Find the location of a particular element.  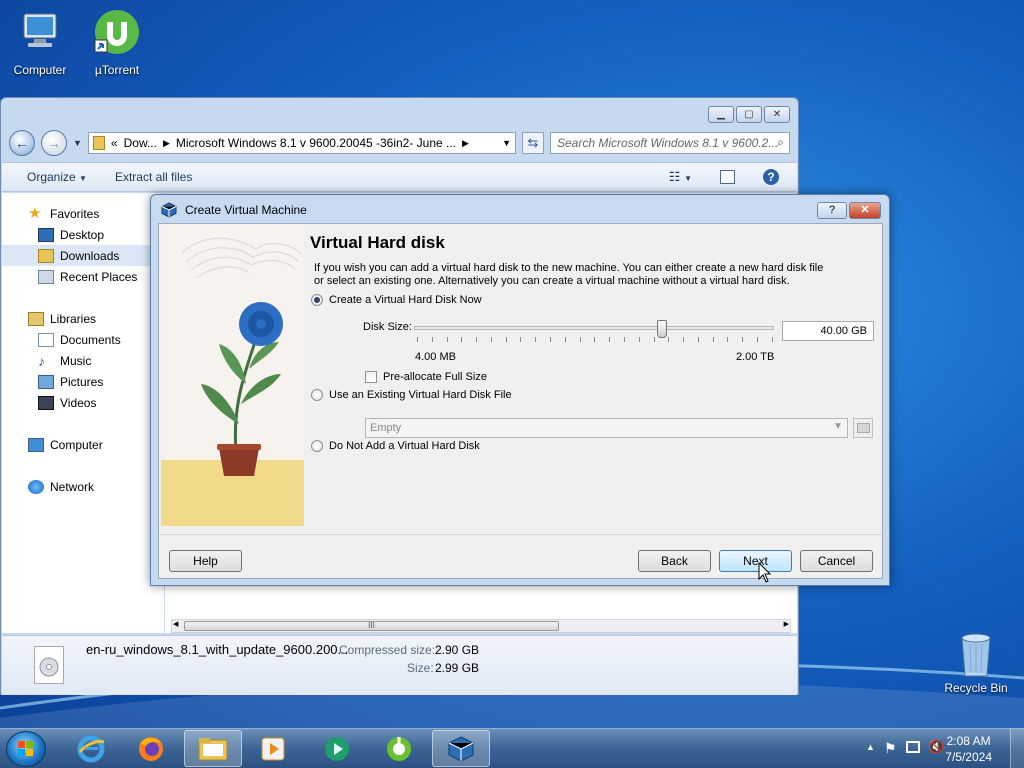

slider-thumb is located at coordinates (662, 329).